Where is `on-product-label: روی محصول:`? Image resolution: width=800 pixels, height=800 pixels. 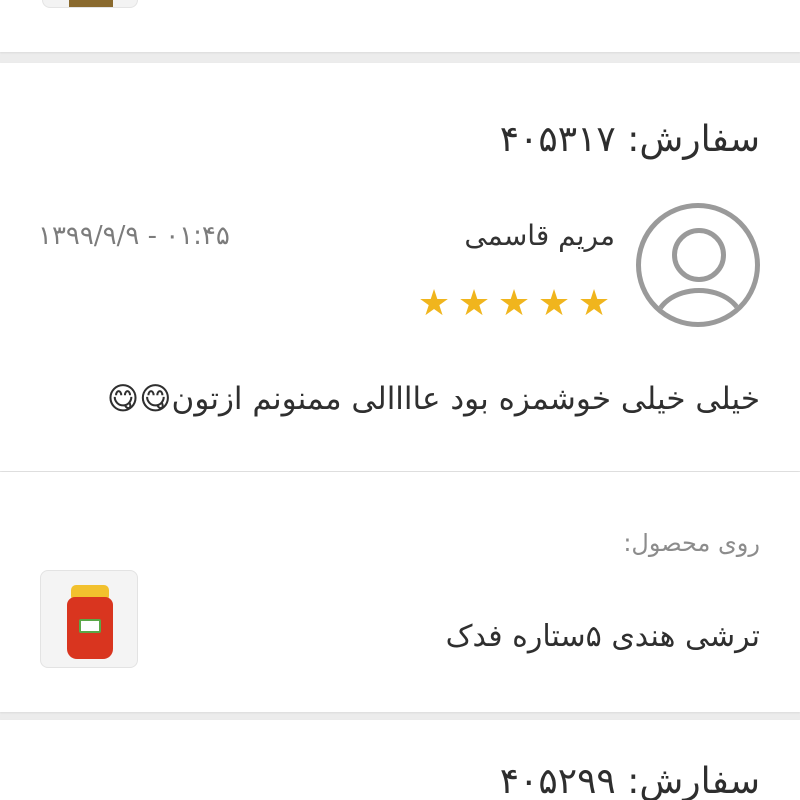 on-product-label: روی محصول: is located at coordinates (691, 543).